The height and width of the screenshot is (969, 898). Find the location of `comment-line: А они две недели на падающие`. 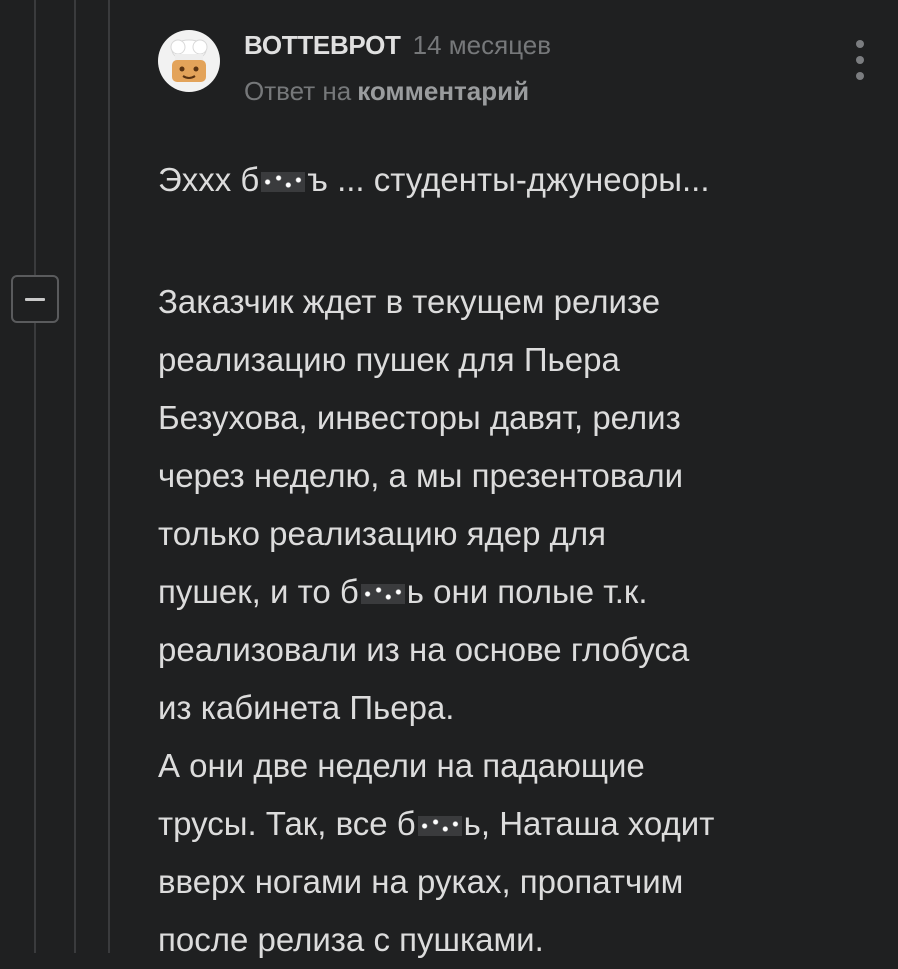

comment-line: А они две недели на падающие is located at coordinates (401, 765).